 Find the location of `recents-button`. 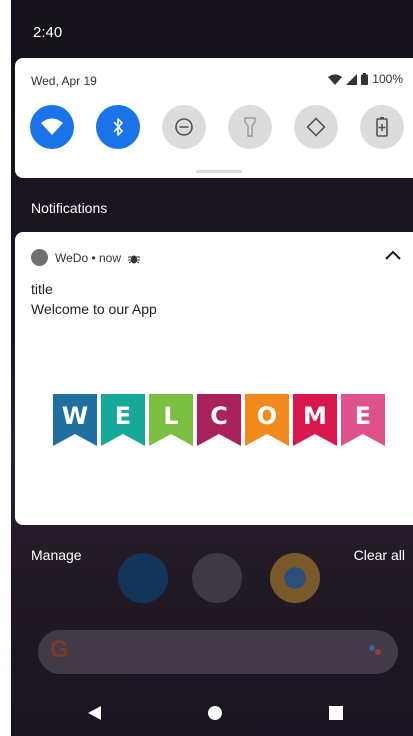

recents-button is located at coordinates (336, 713).